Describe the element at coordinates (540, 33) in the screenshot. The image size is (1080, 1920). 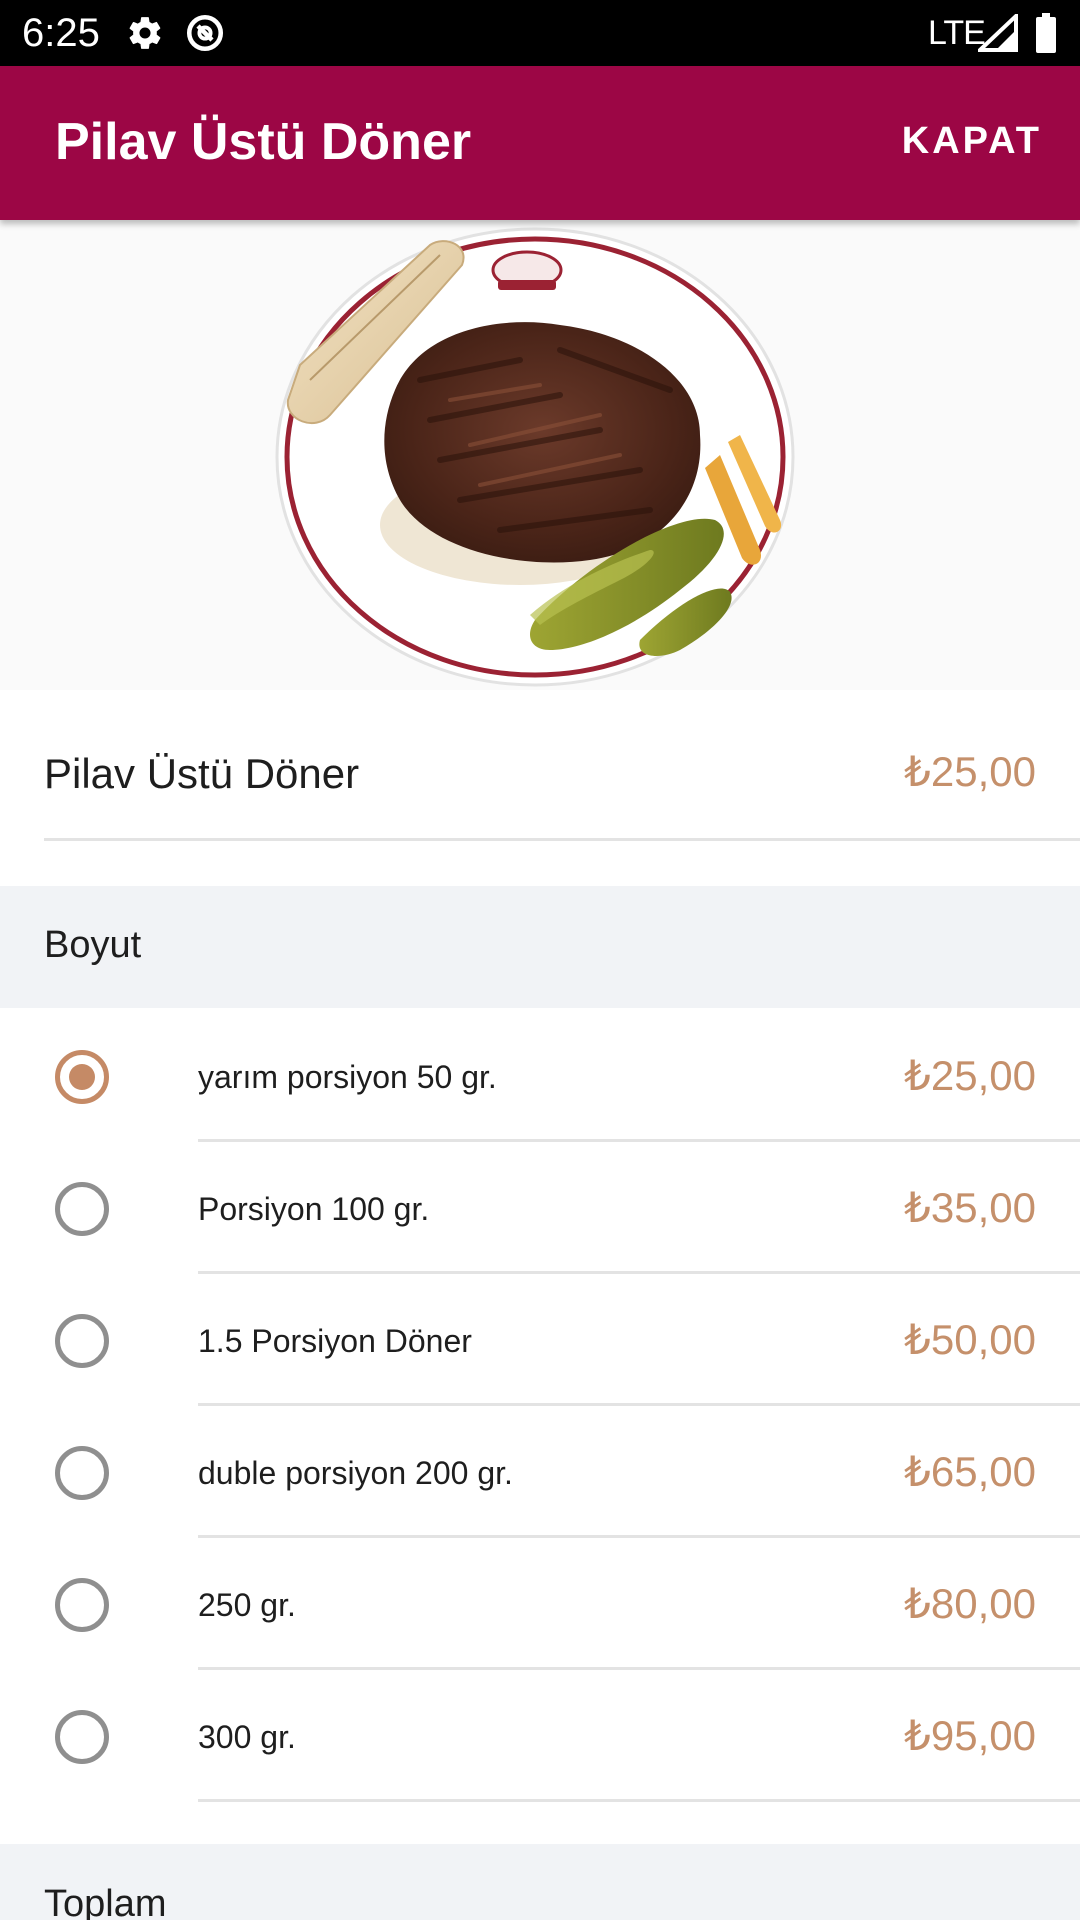
I see `status-bar: 6:25 LTE` at that location.